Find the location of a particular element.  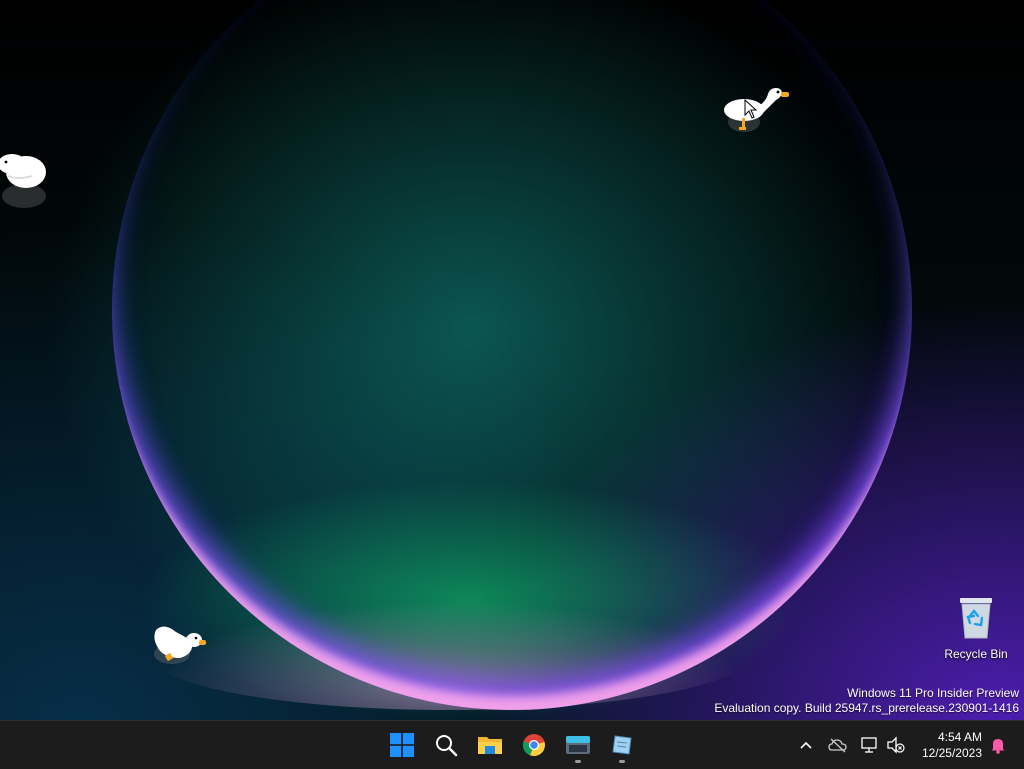

file-explorer-button is located at coordinates (490, 745).